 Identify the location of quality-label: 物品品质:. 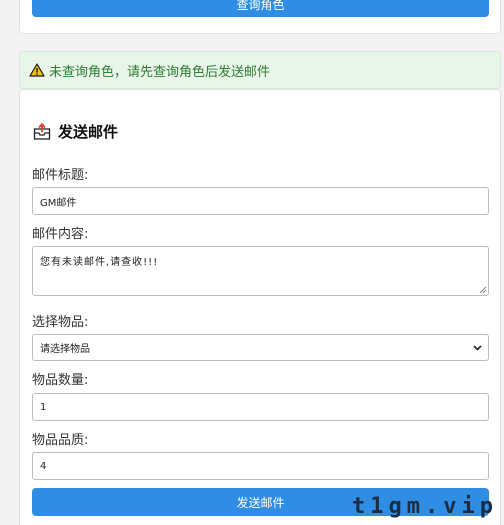
(60, 440).